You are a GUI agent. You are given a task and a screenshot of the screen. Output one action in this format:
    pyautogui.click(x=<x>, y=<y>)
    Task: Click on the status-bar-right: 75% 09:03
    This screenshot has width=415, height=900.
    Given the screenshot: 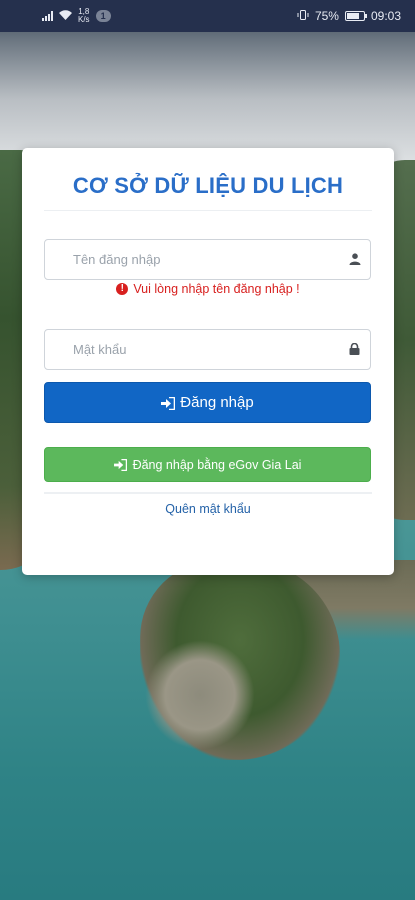 What is the action you would take?
    pyautogui.click(x=349, y=16)
    